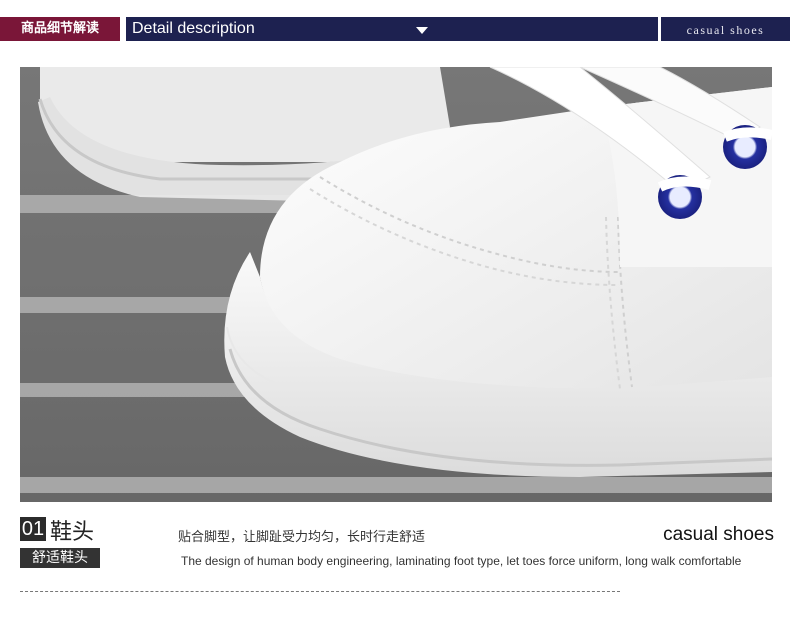 This screenshot has height=619, width=790. Describe the element at coordinates (718, 534) in the screenshot. I see `brand-label: casual shoes` at that location.